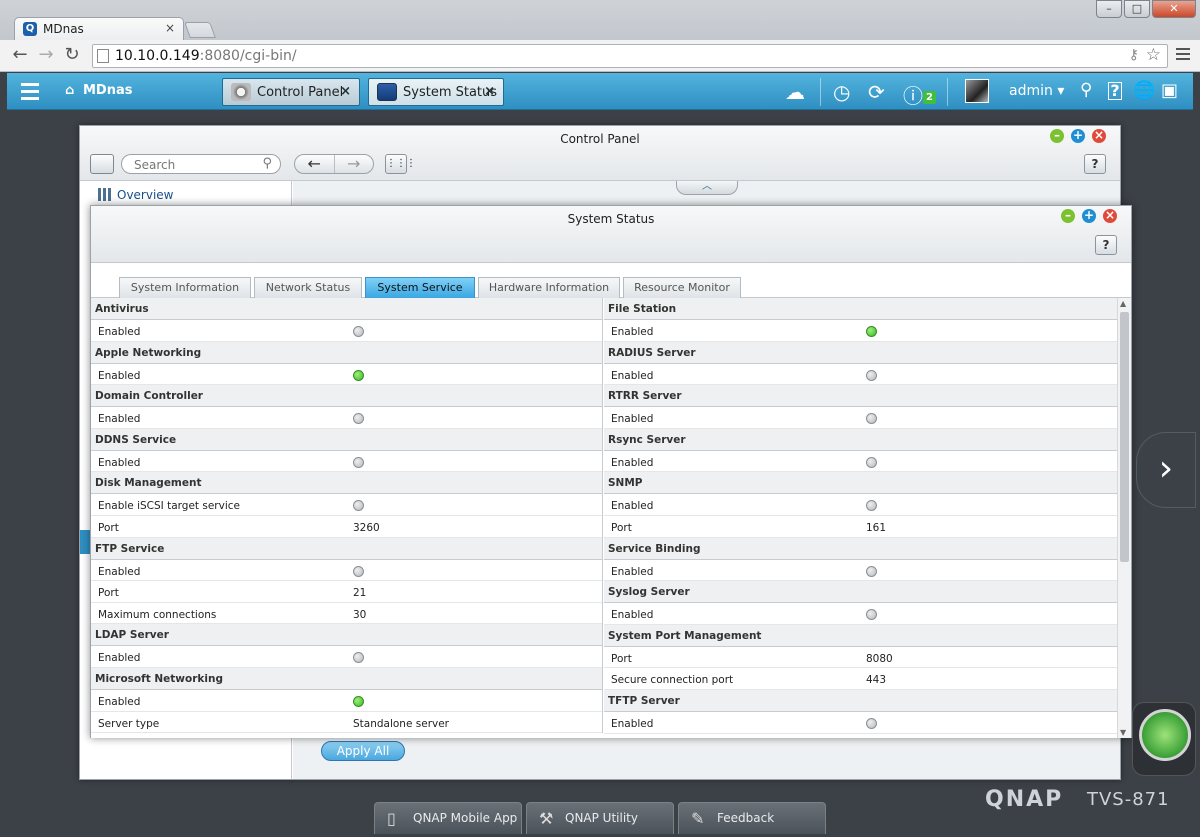 This screenshot has width=1200, height=837. Describe the element at coordinates (600, 818) in the screenshot. I see `qnap-utility-button: ⚒ QNAP Utility` at that location.